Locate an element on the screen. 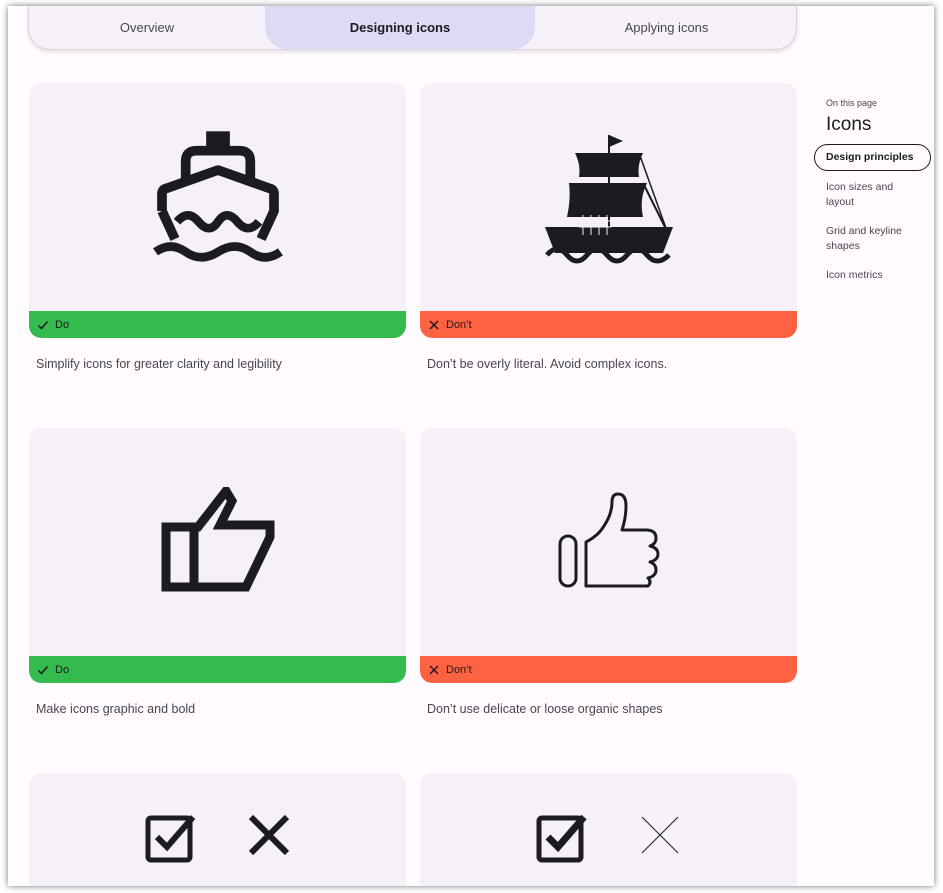 The width and height of the screenshot is (943, 893). toc-item-icon-sizes: Icon sizes and layout is located at coordinates (873, 195).